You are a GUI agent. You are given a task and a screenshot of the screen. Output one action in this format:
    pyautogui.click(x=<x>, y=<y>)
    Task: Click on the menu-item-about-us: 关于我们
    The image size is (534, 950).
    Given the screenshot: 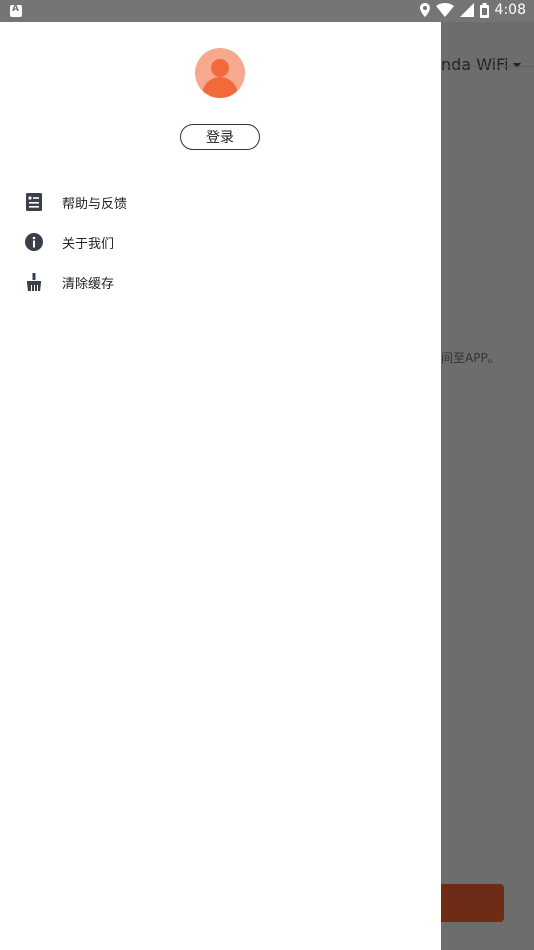 What is the action you would take?
    pyautogui.click(x=220, y=242)
    